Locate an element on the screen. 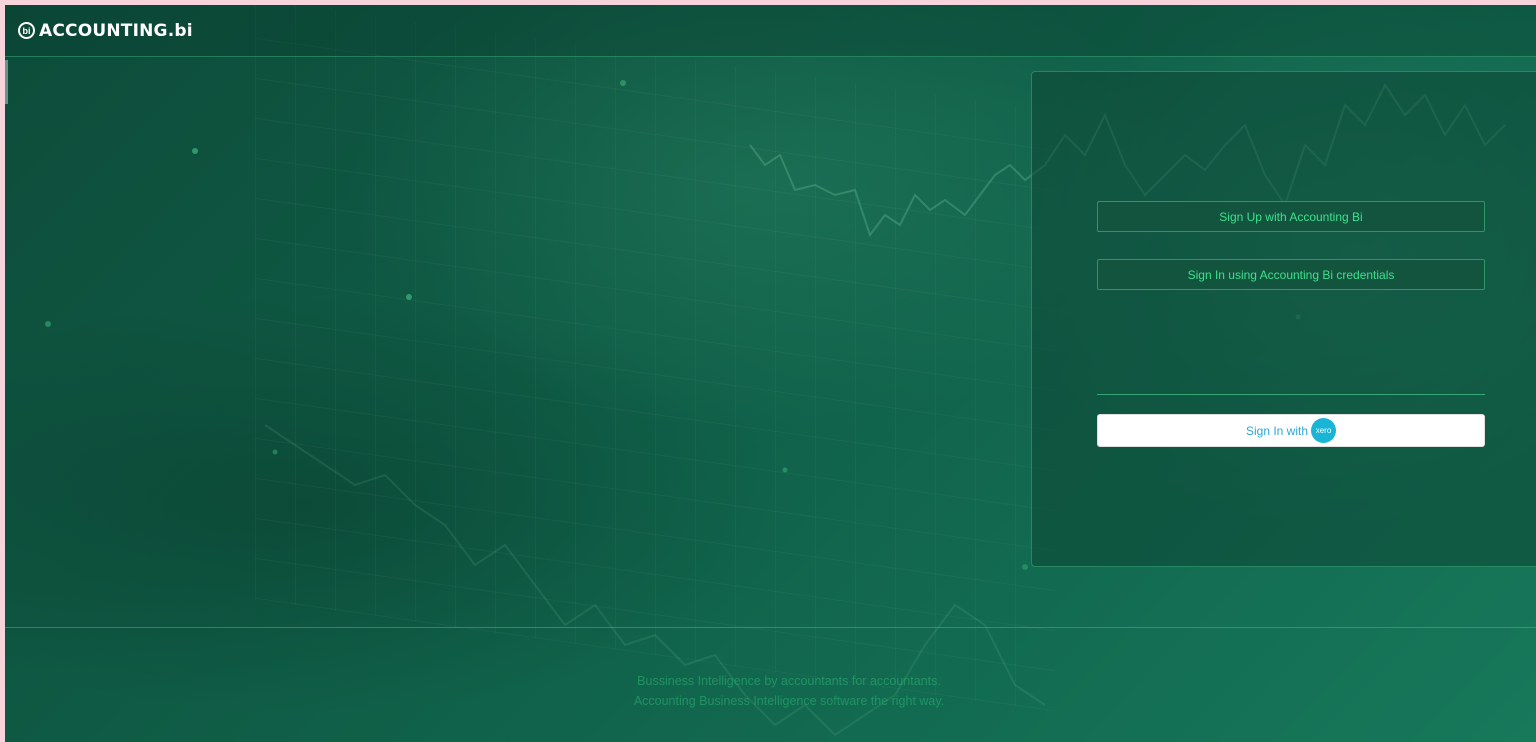  divider is located at coordinates (1291, 394).